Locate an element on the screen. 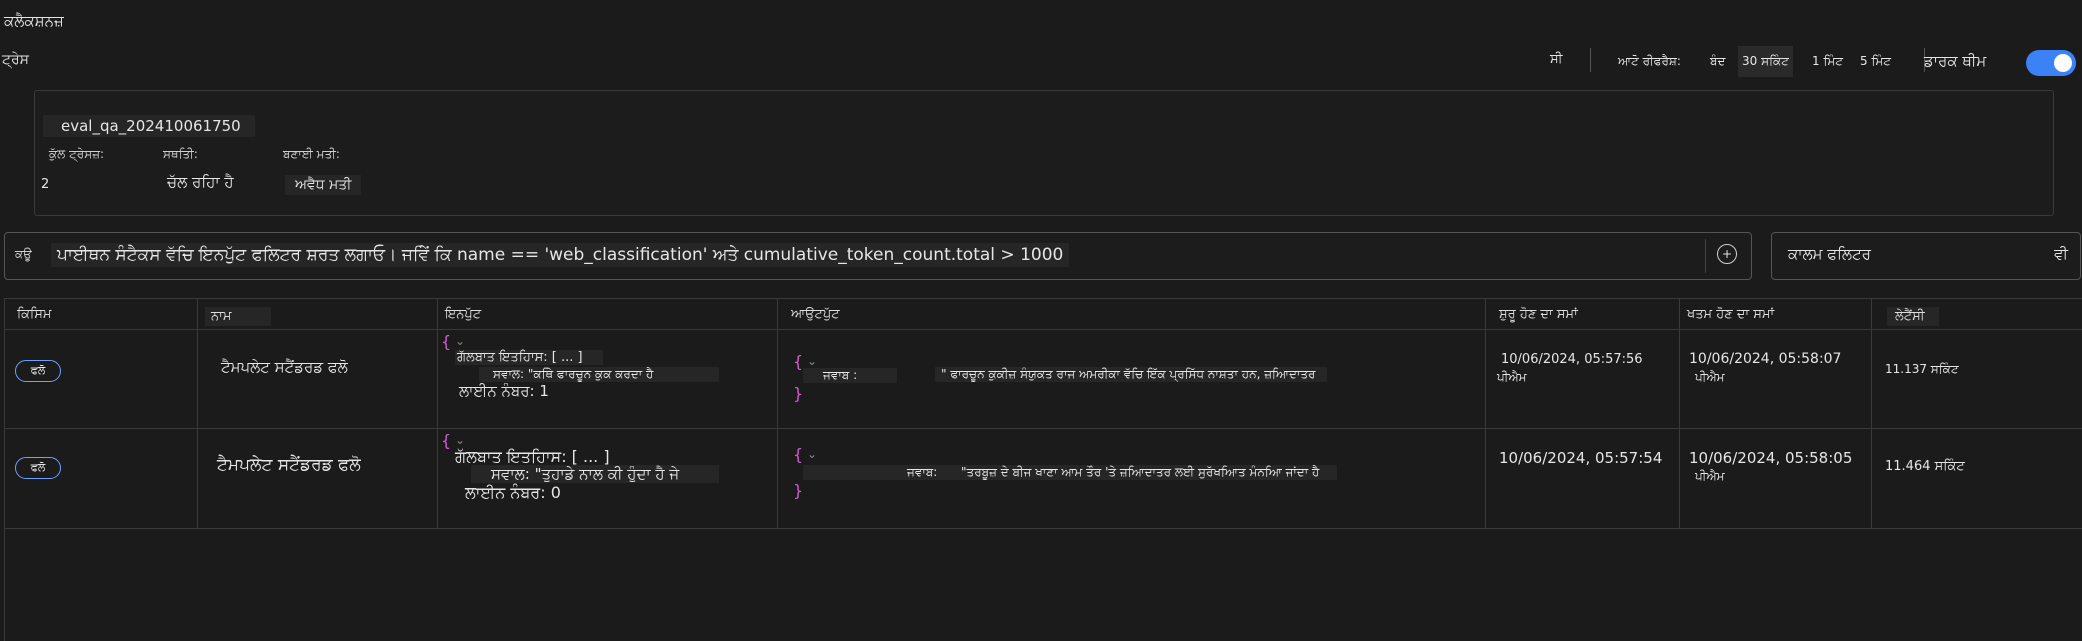  tab-traces: ਟ੍ਰੇਸ is located at coordinates (15, 60).